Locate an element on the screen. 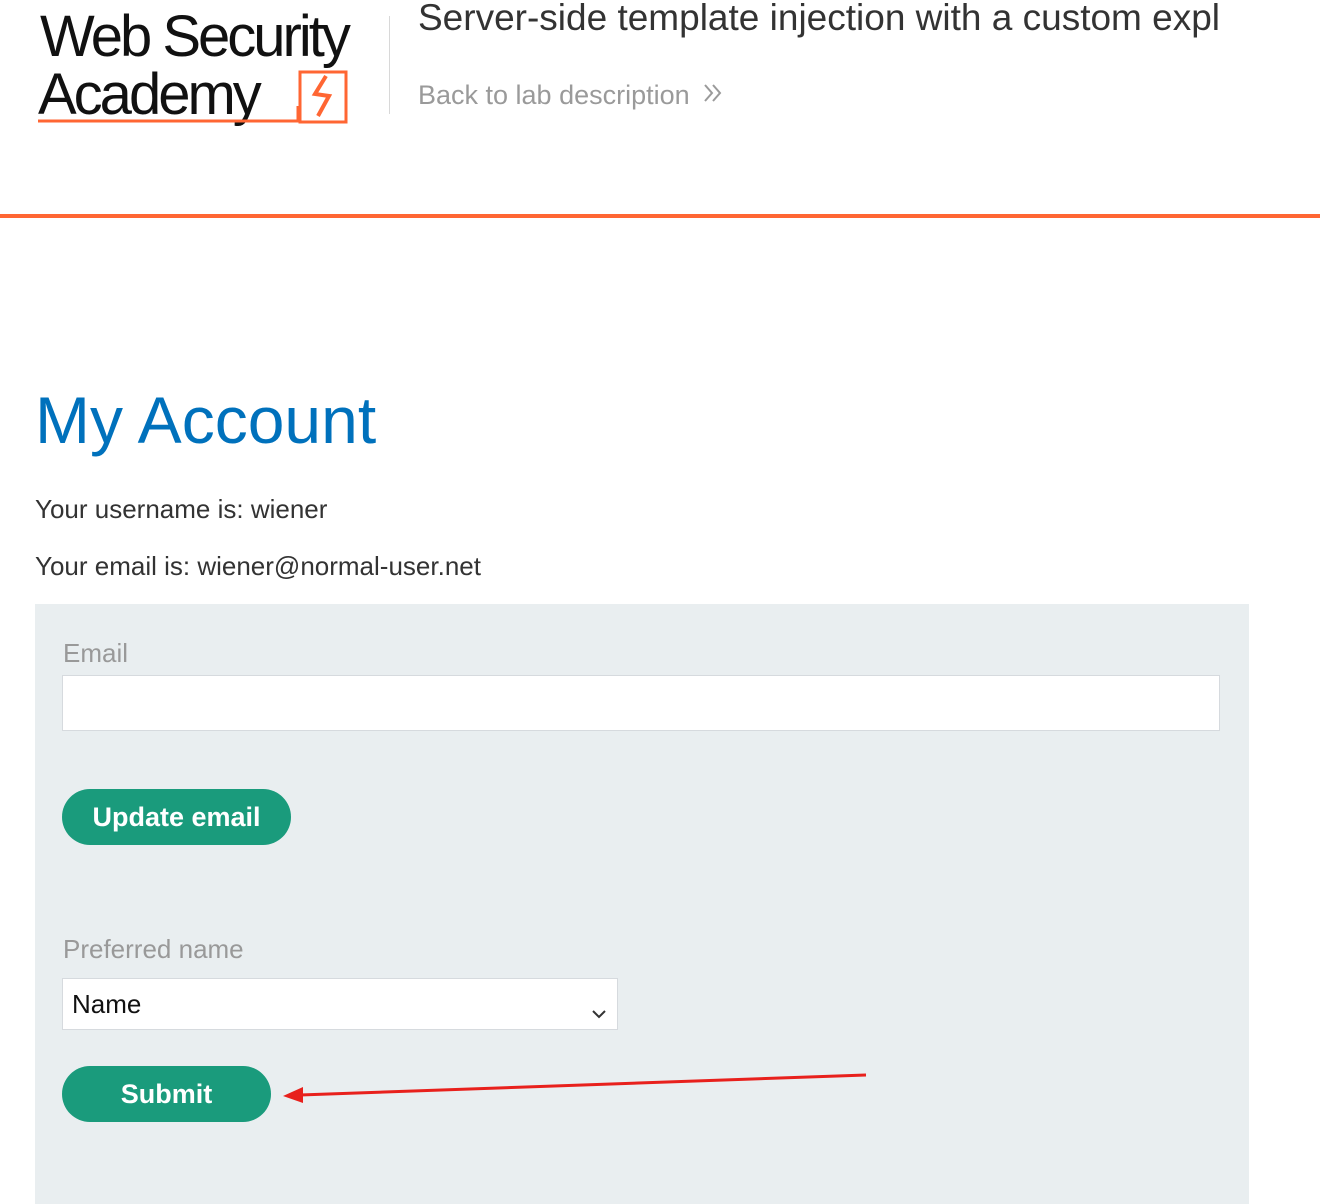 The image size is (1320, 1204). header-divider is located at coordinates (389, 65).